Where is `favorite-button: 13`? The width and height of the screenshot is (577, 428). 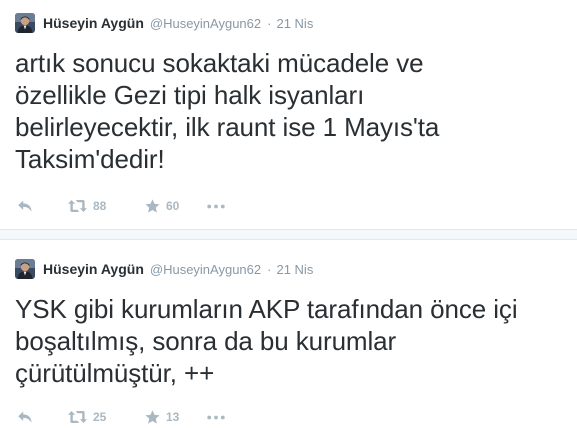
favorite-button: 13 is located at coordinates (176, 417).